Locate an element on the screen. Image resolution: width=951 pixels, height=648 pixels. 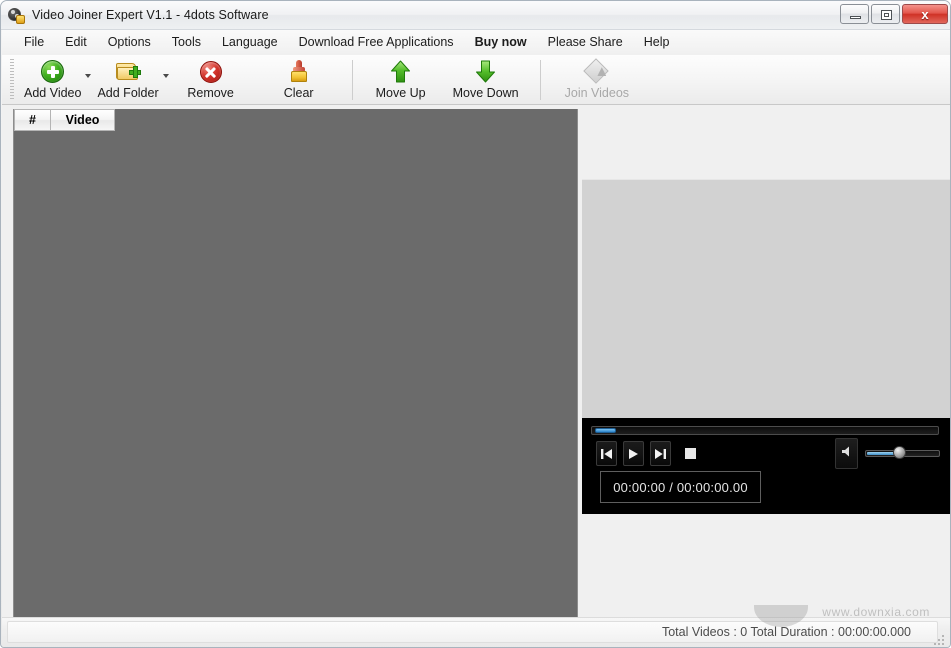
volume-slider-thumb is located at coordinates (899, 452).